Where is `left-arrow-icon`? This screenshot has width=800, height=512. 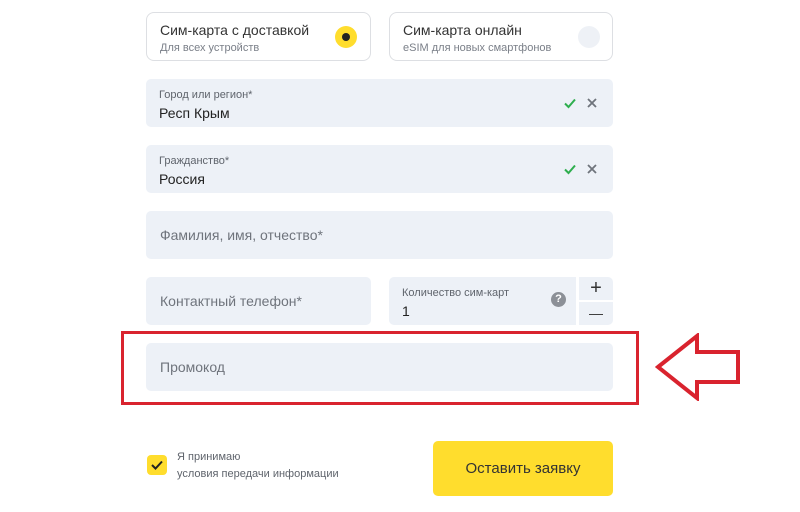
left-arrow-icon is located at coordinates (697, 367).